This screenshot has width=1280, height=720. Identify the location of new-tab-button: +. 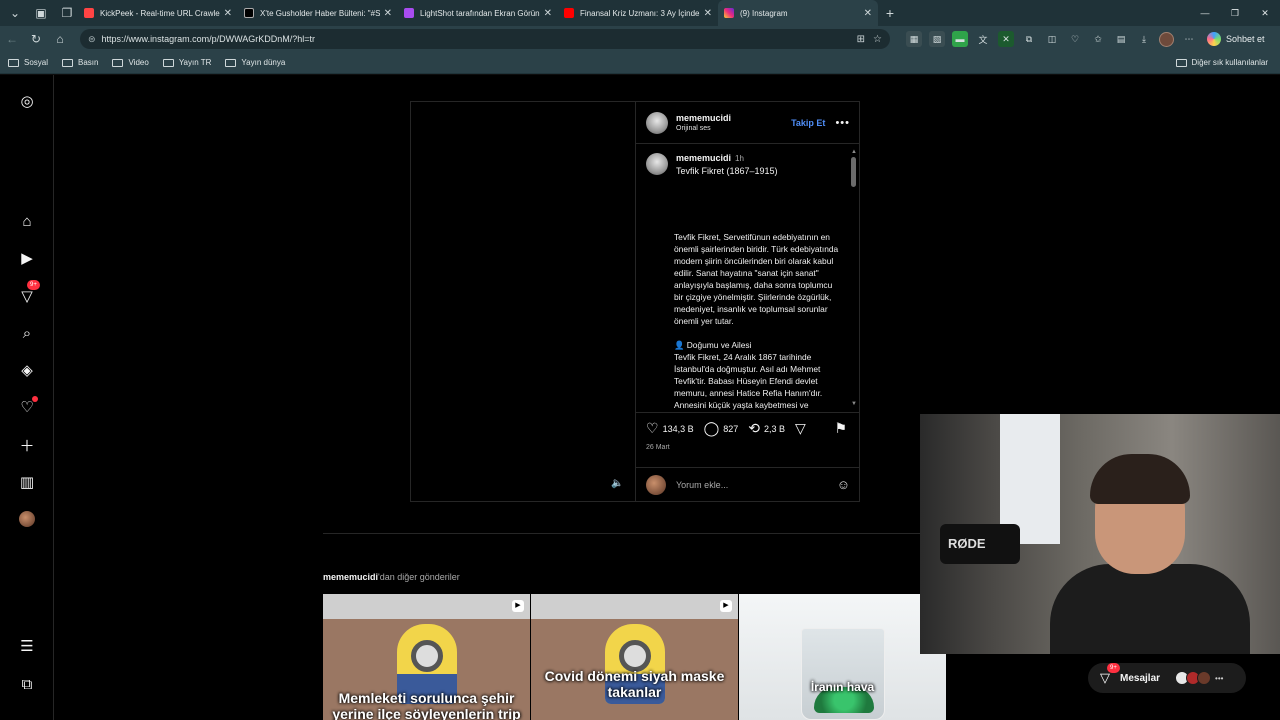
(890, 13).